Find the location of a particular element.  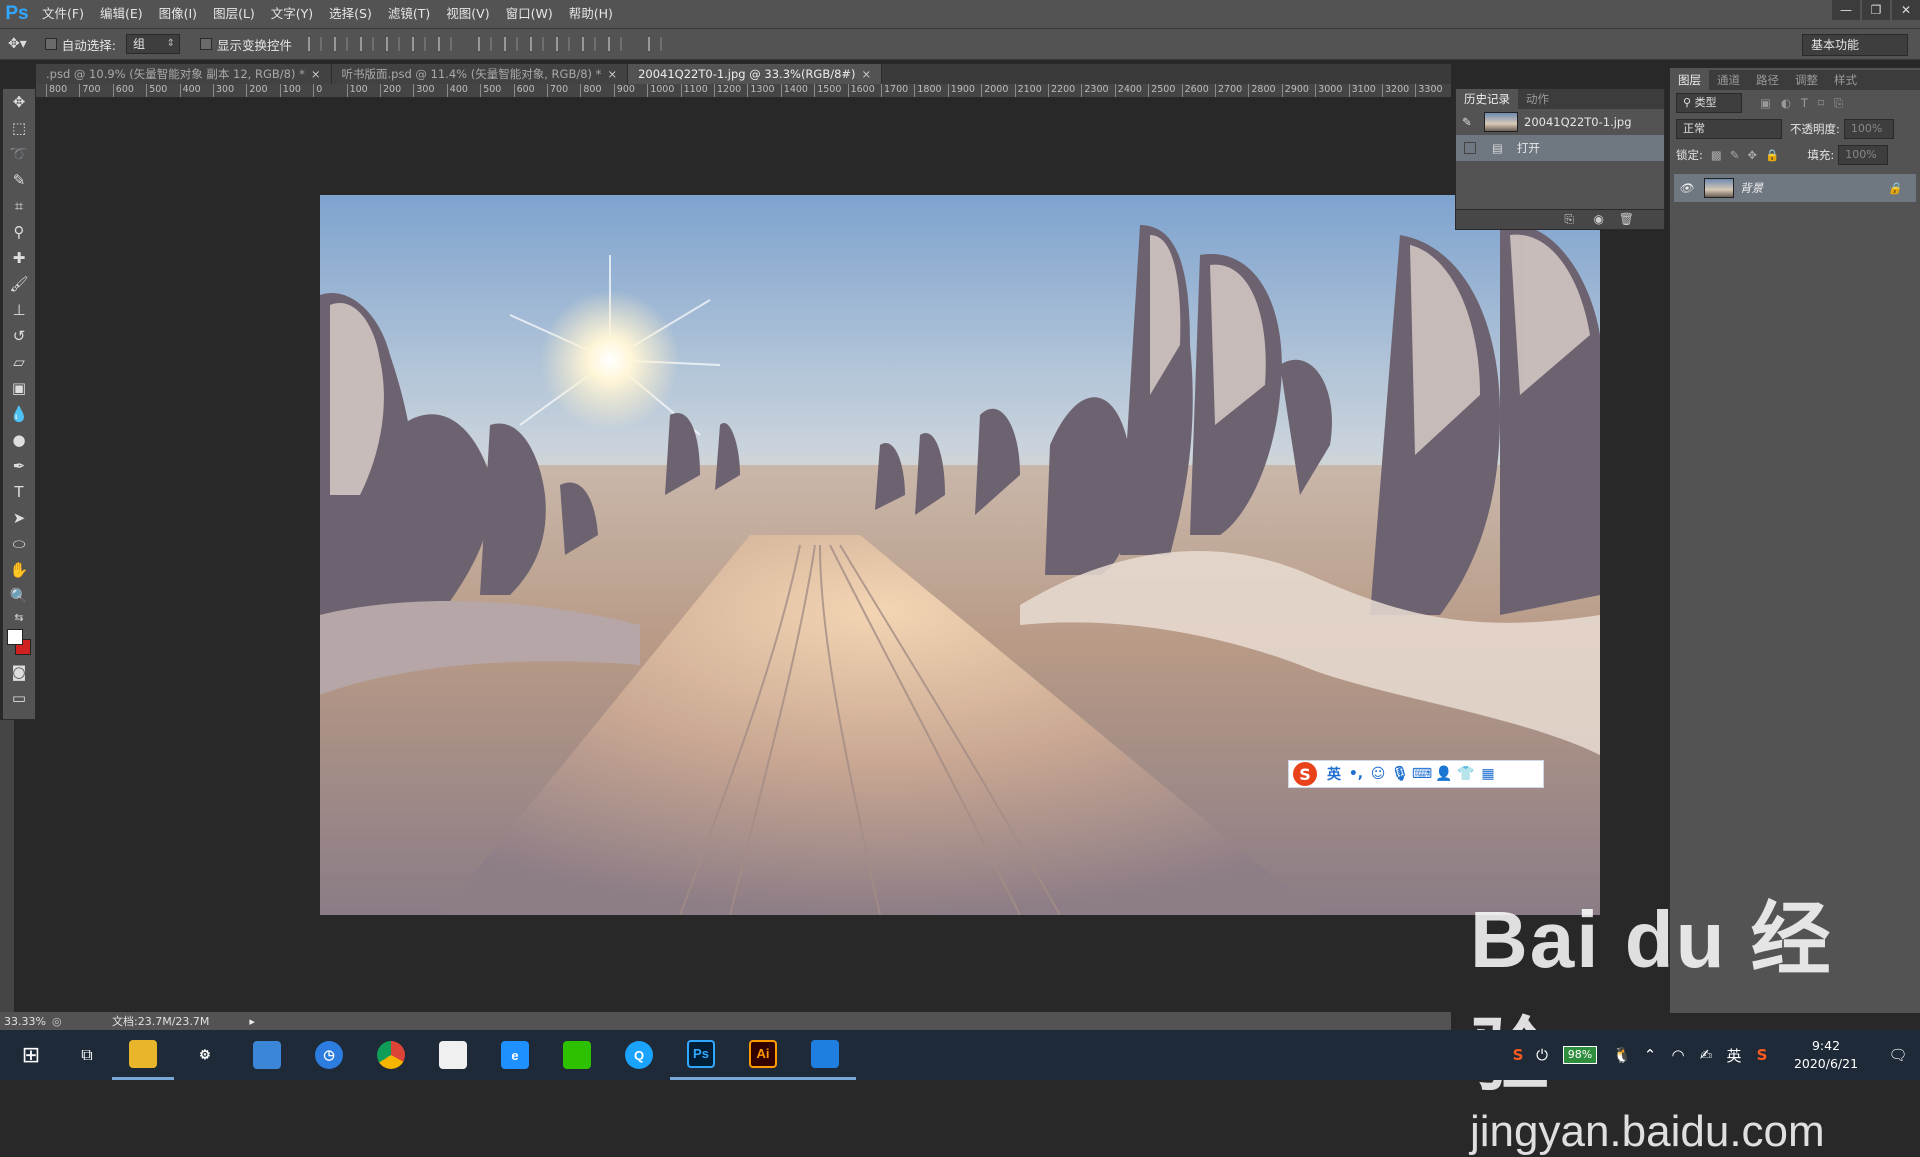

tab-actions: 动作 is located at coordinates (1537, 99).